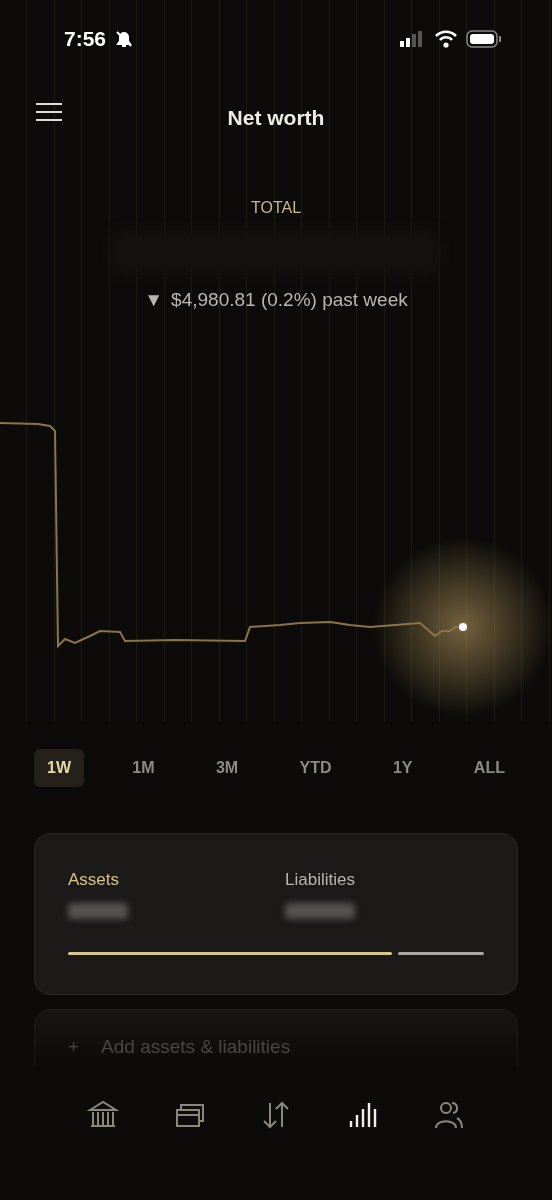 Image resolution: width=552 pixels, height=1200 pixels. What do you see at coordinates (196, 1047) in the screenshot?
I see `add-label: Add assets & liabilities` at bounding box center [196, 1047].